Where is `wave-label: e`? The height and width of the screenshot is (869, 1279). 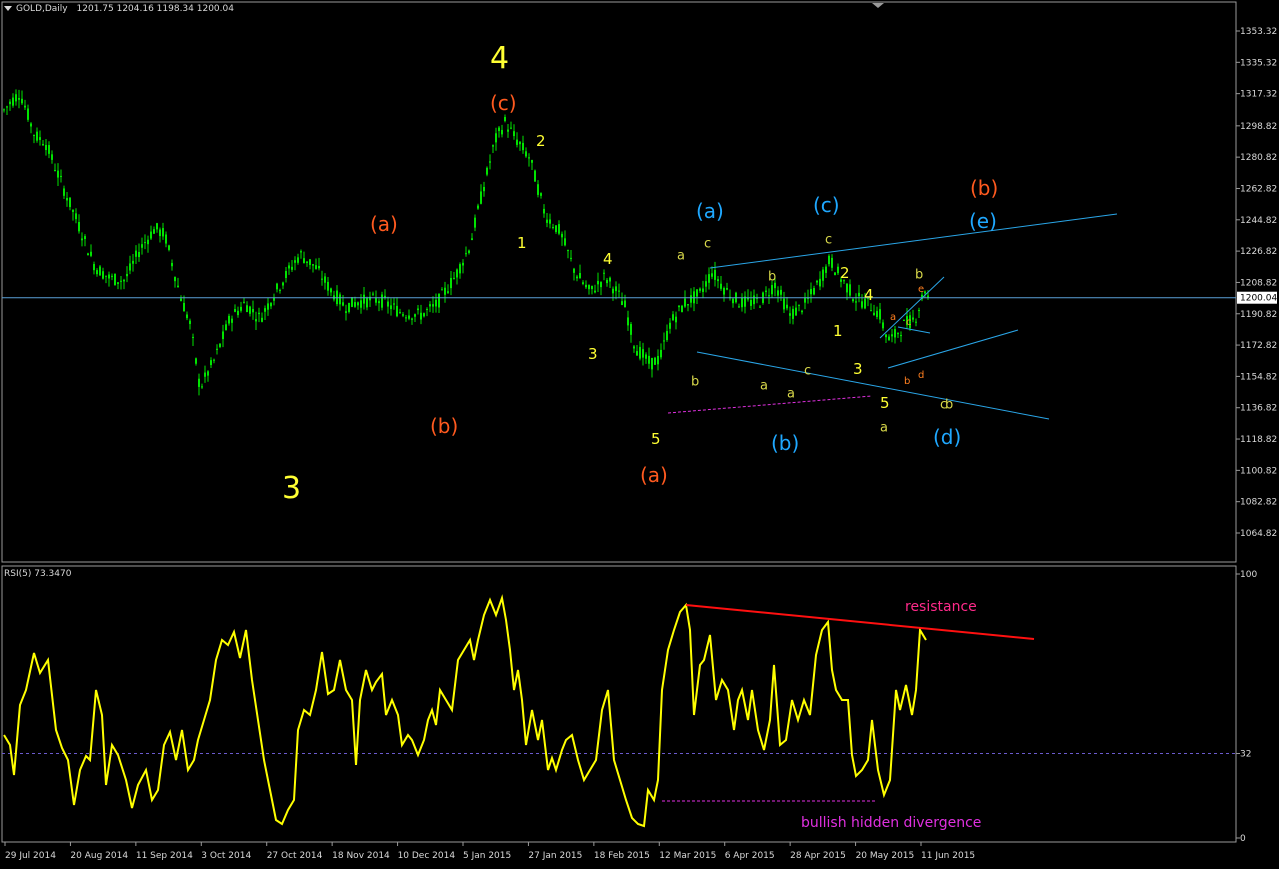
wave-label: e is located at coordinates (921, 289).